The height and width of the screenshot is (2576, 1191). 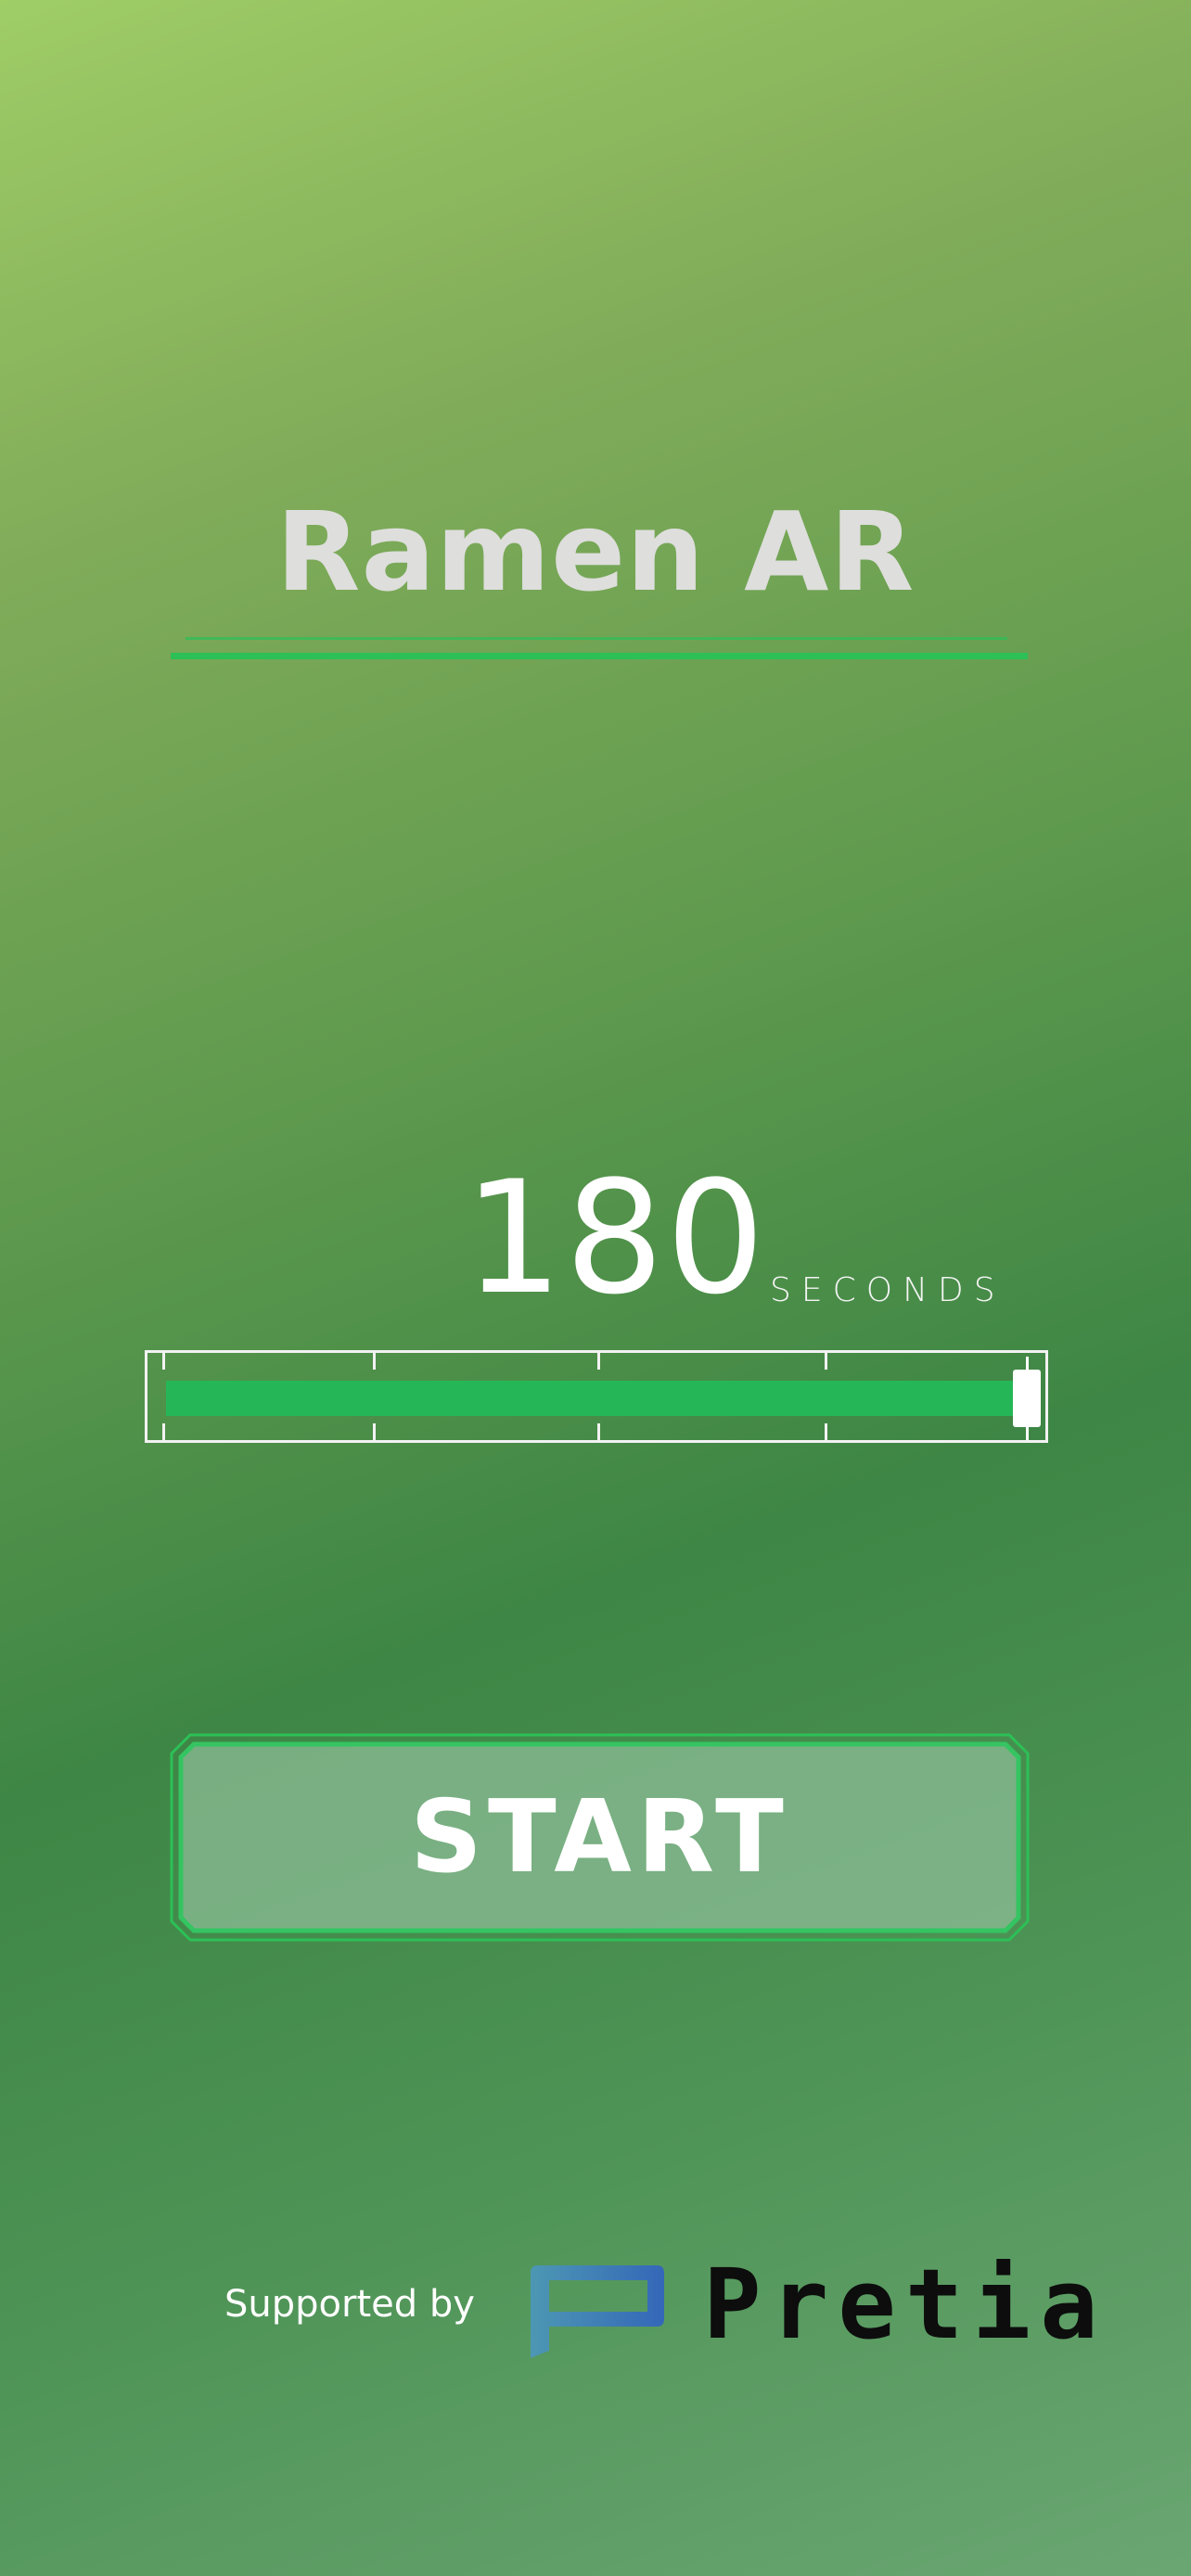 I want to click on start-button: START, so click(x=600, y=1838).